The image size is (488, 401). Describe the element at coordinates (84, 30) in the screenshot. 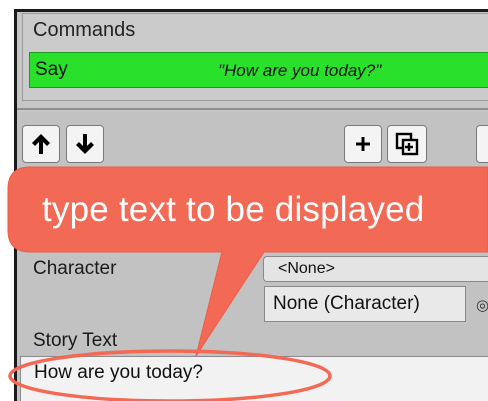

I see `commands-title: Commands` at that location.